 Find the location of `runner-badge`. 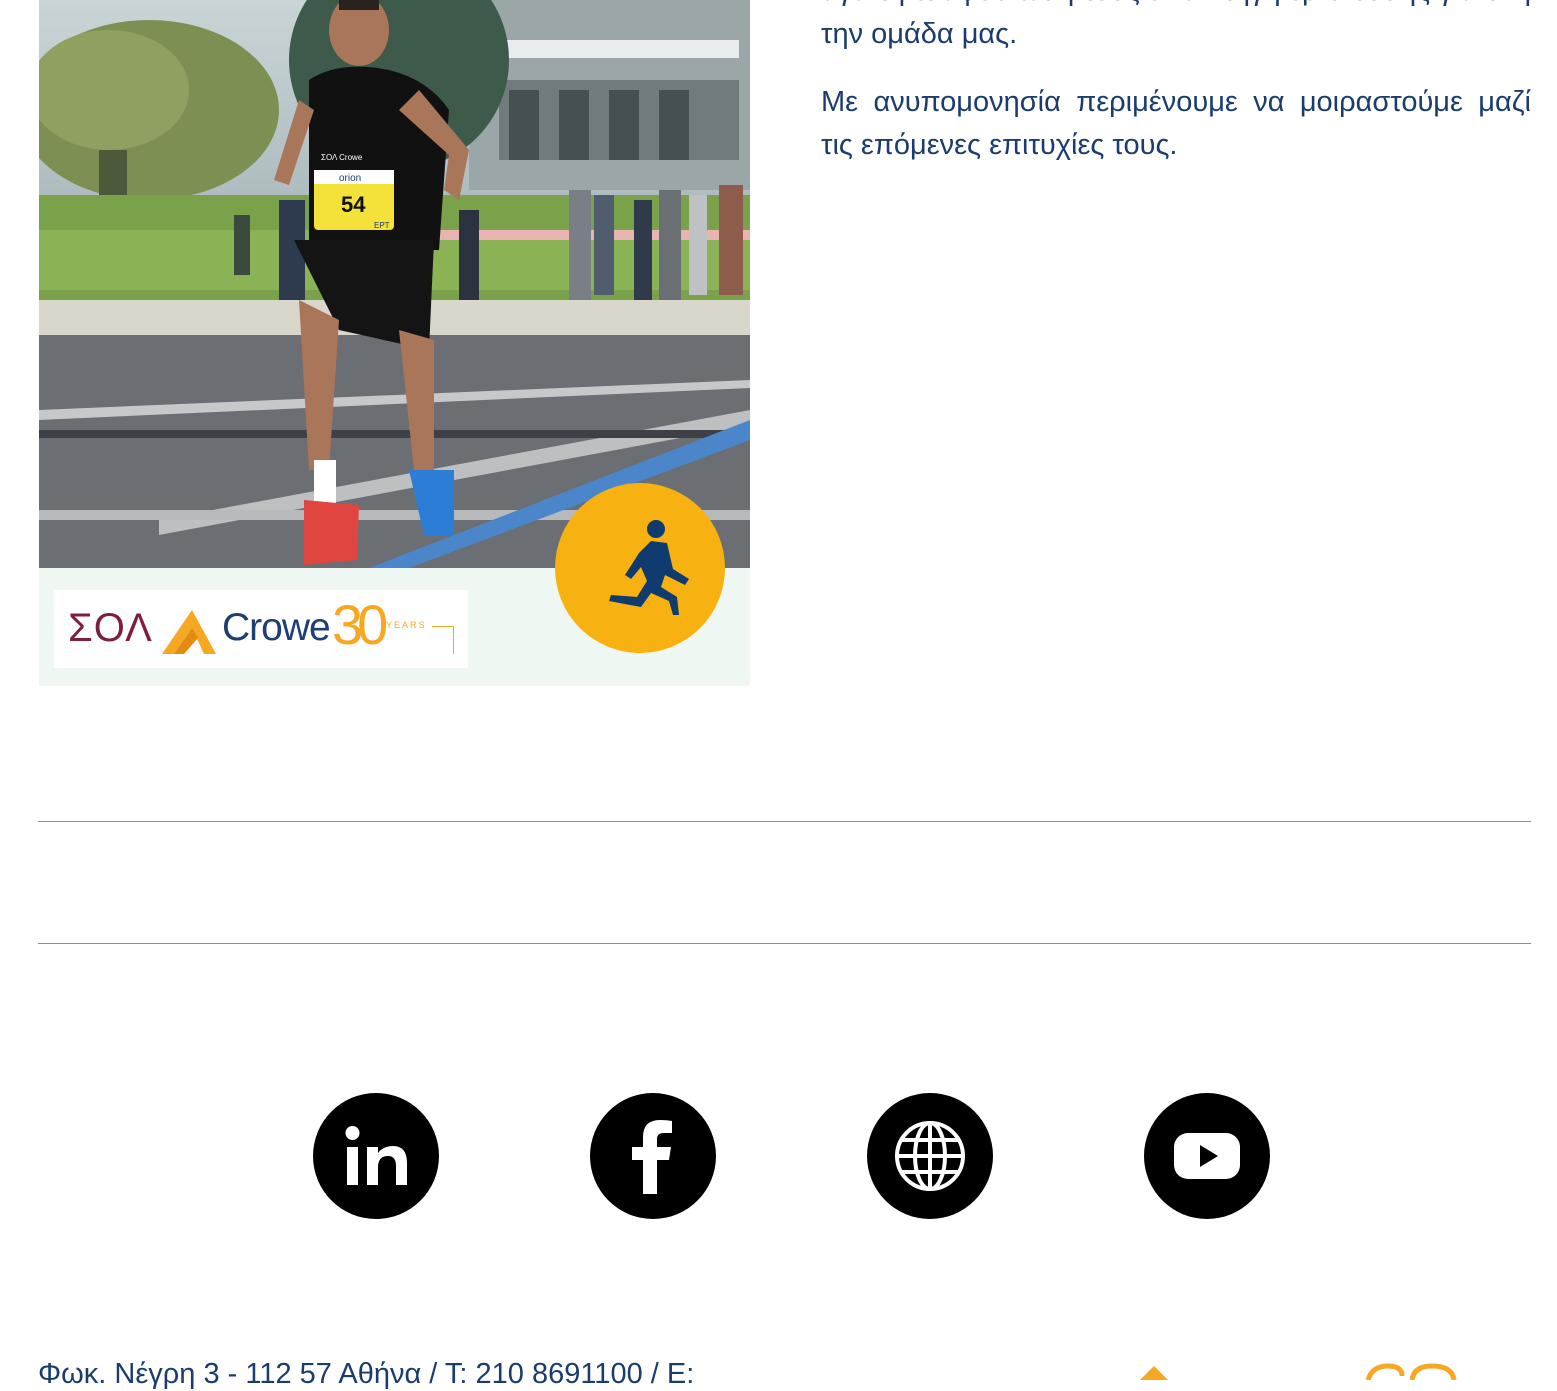

runner-badge is located at coordinates (640, 568).